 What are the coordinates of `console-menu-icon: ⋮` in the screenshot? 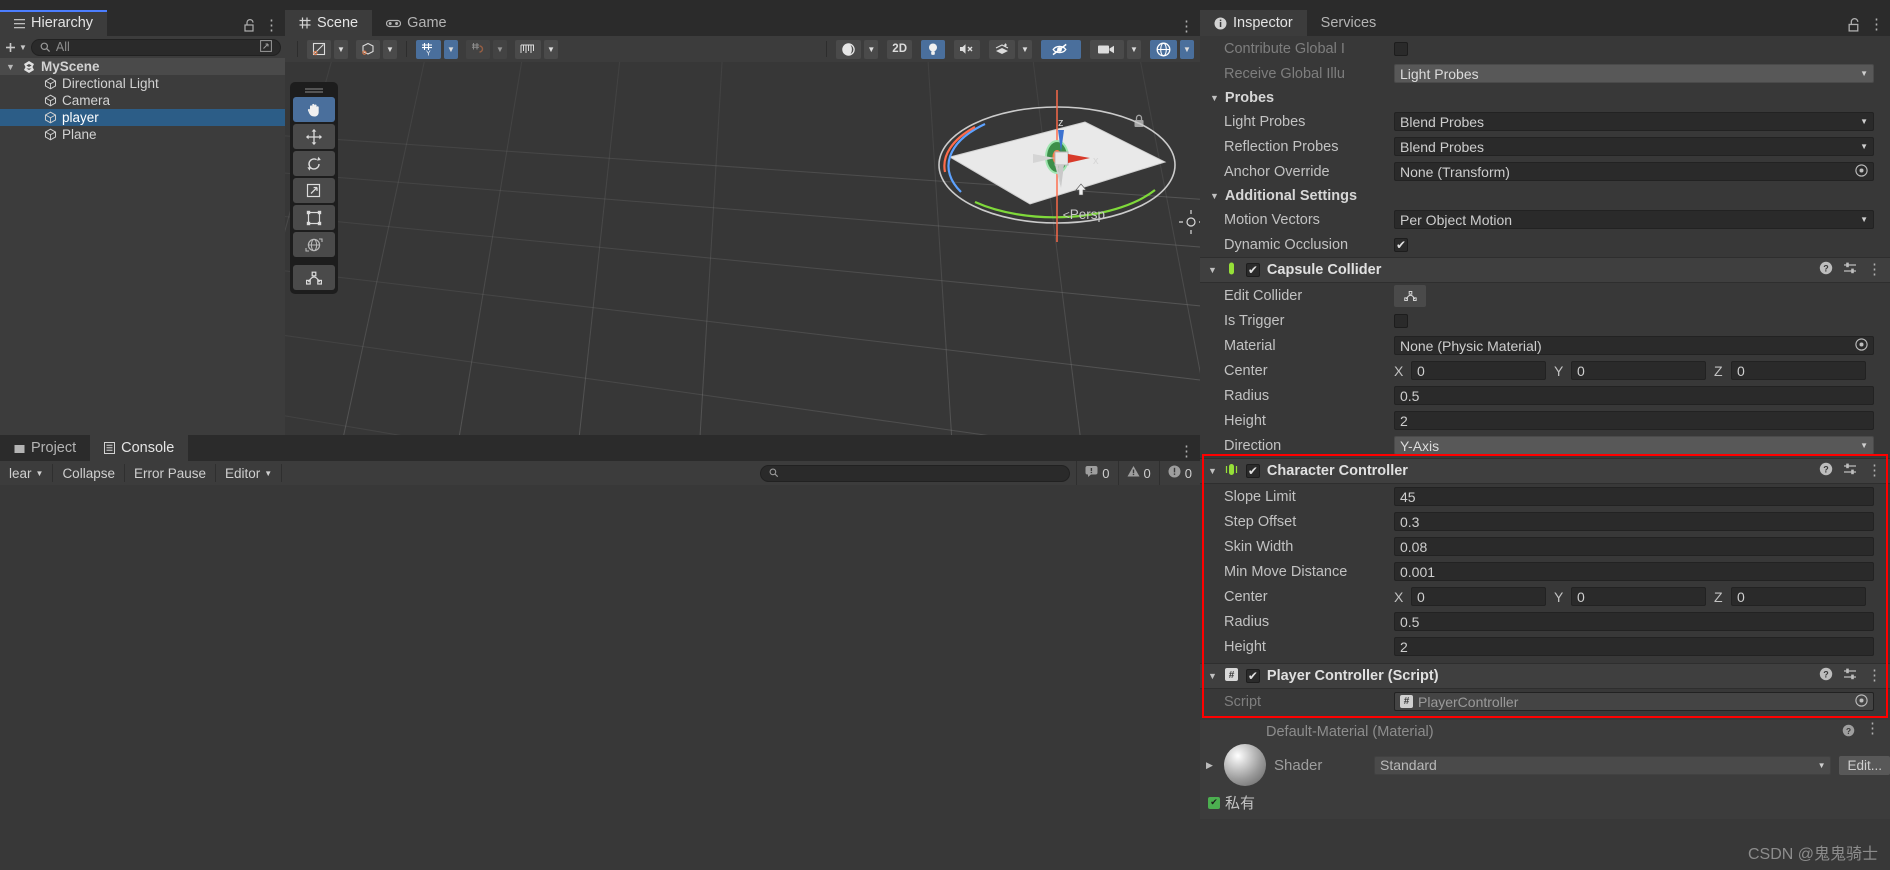 It's located at (1186, 451).